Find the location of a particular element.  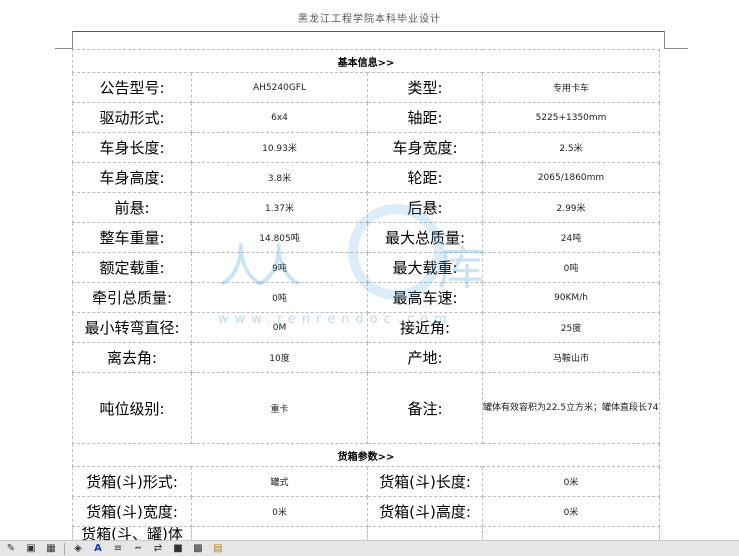

value-cell: 25度 is located at coordinates (571, 327).